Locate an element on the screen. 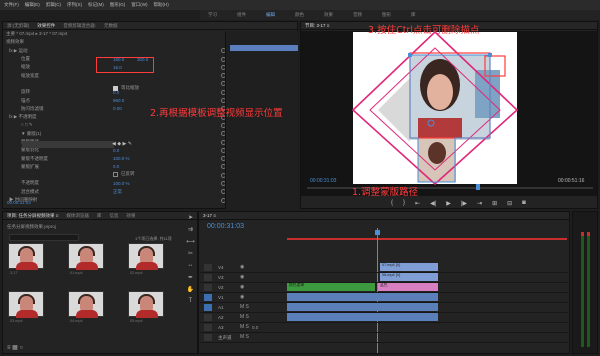 This screenshot has width=600, height=356. play-icon: ▶ is located at coordinates (448, 203).